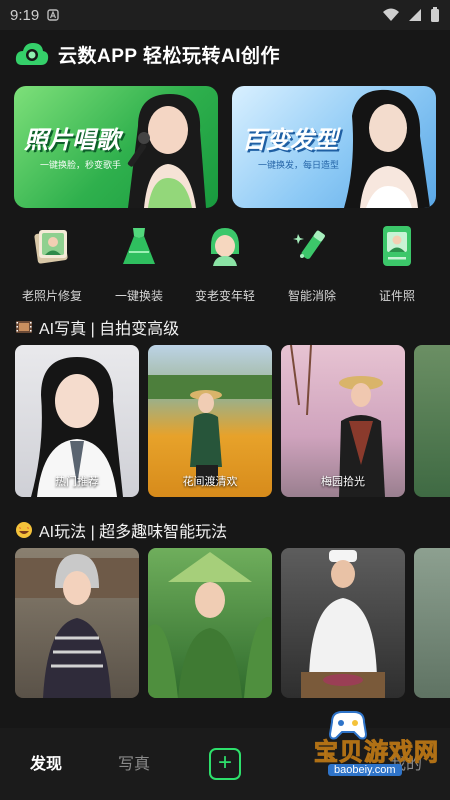  I want to click on tool-old-photo-restore: 老照片修复, so click(52, 264).